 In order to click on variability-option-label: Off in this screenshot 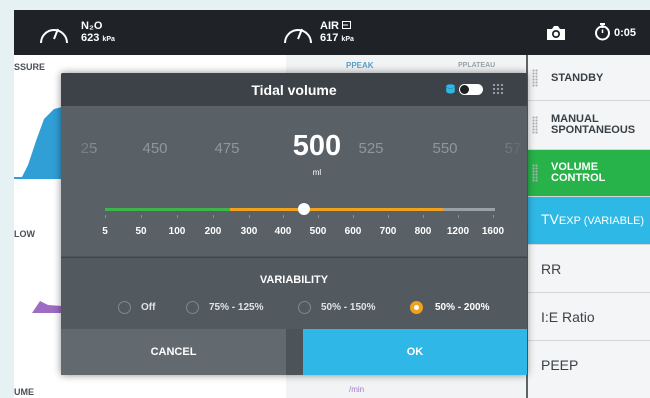, I will do `click(148, 307)`.